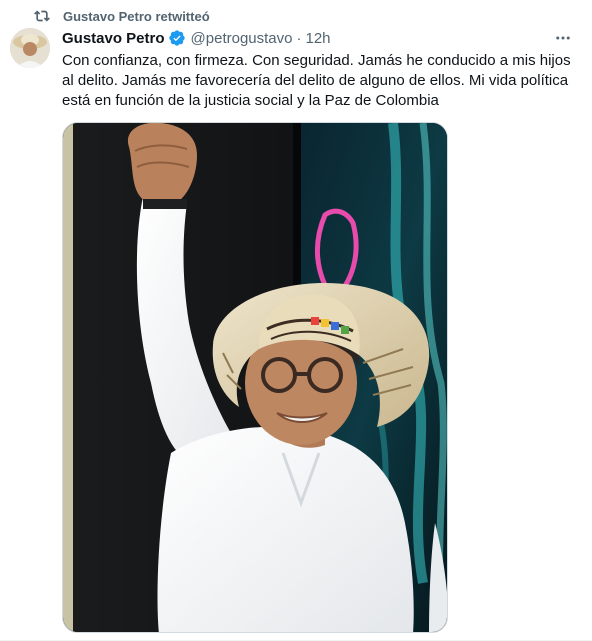  I want to click on retweet-context: Gustavo Petro retwitteó, so click(122, 16).